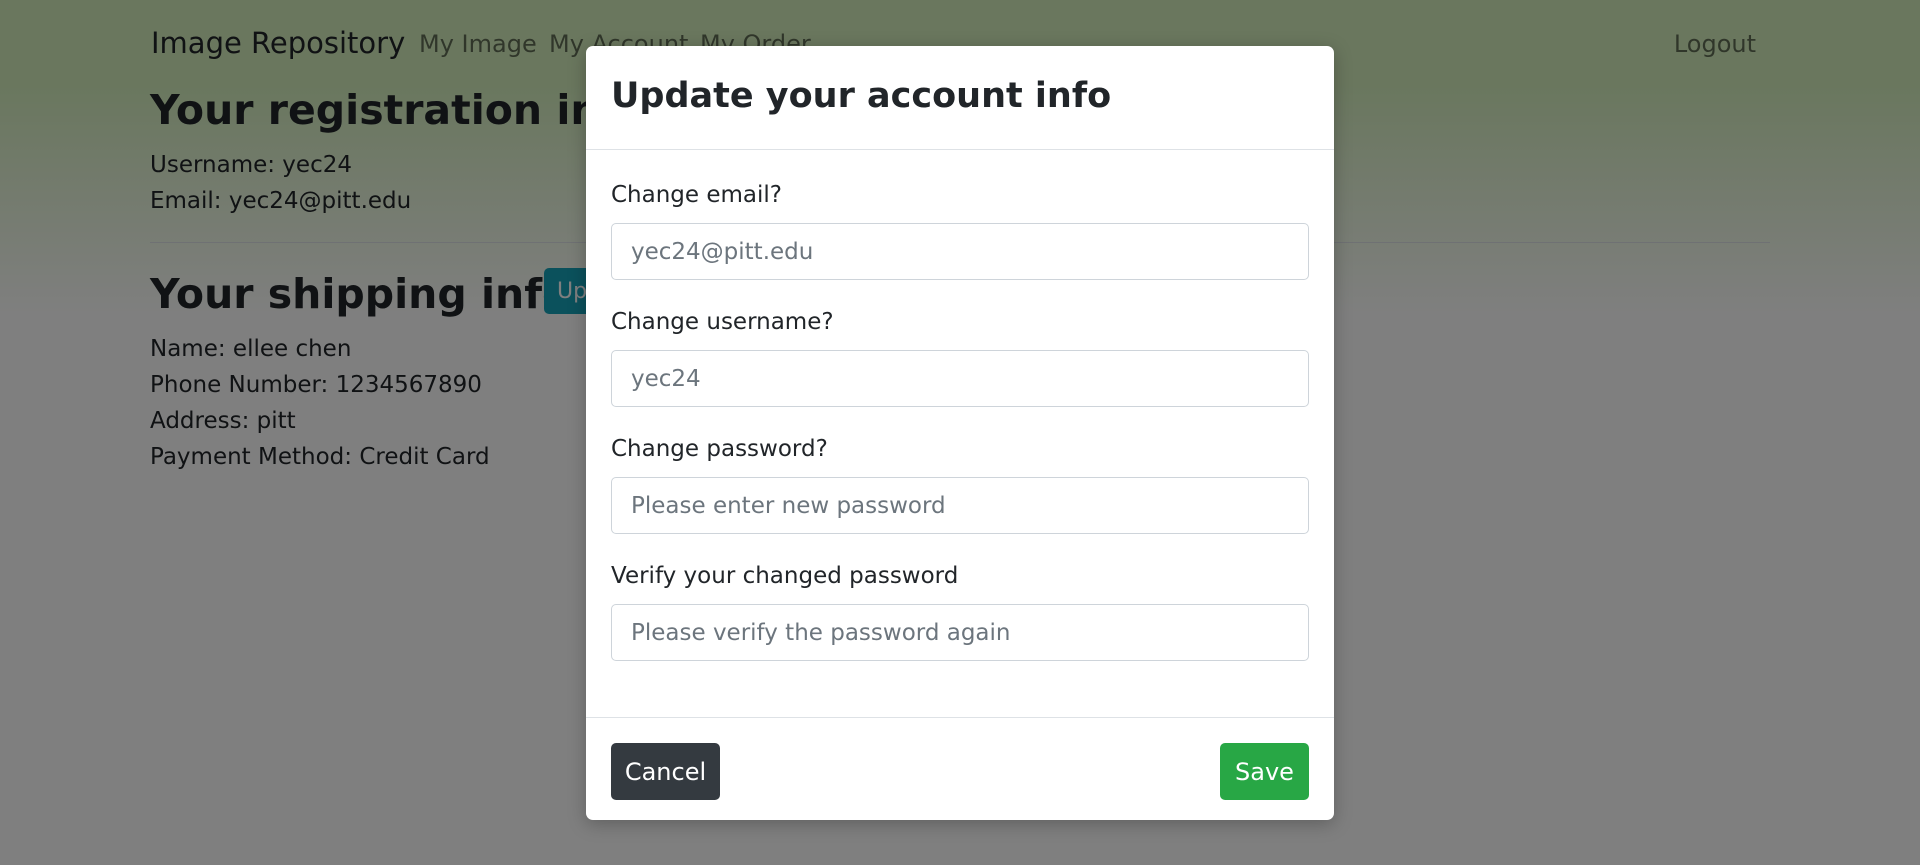 Image resolution: width=1920 pixels, height=865 pixels. I want to click on password-field, so click(960, 505).